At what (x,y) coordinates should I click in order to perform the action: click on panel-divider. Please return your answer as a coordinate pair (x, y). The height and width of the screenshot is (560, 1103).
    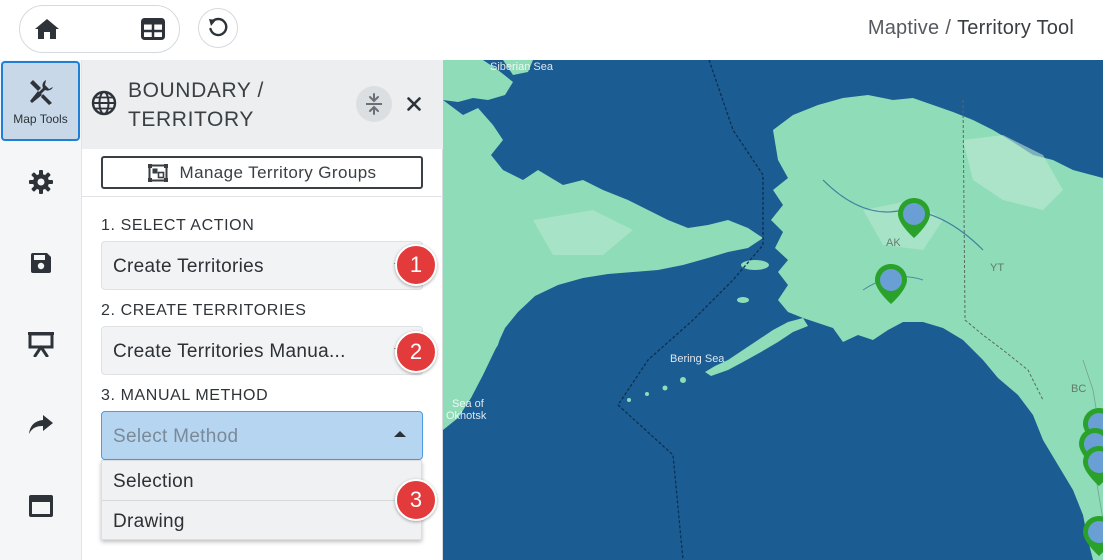
    Looking at the image, I should click on (262, 196).